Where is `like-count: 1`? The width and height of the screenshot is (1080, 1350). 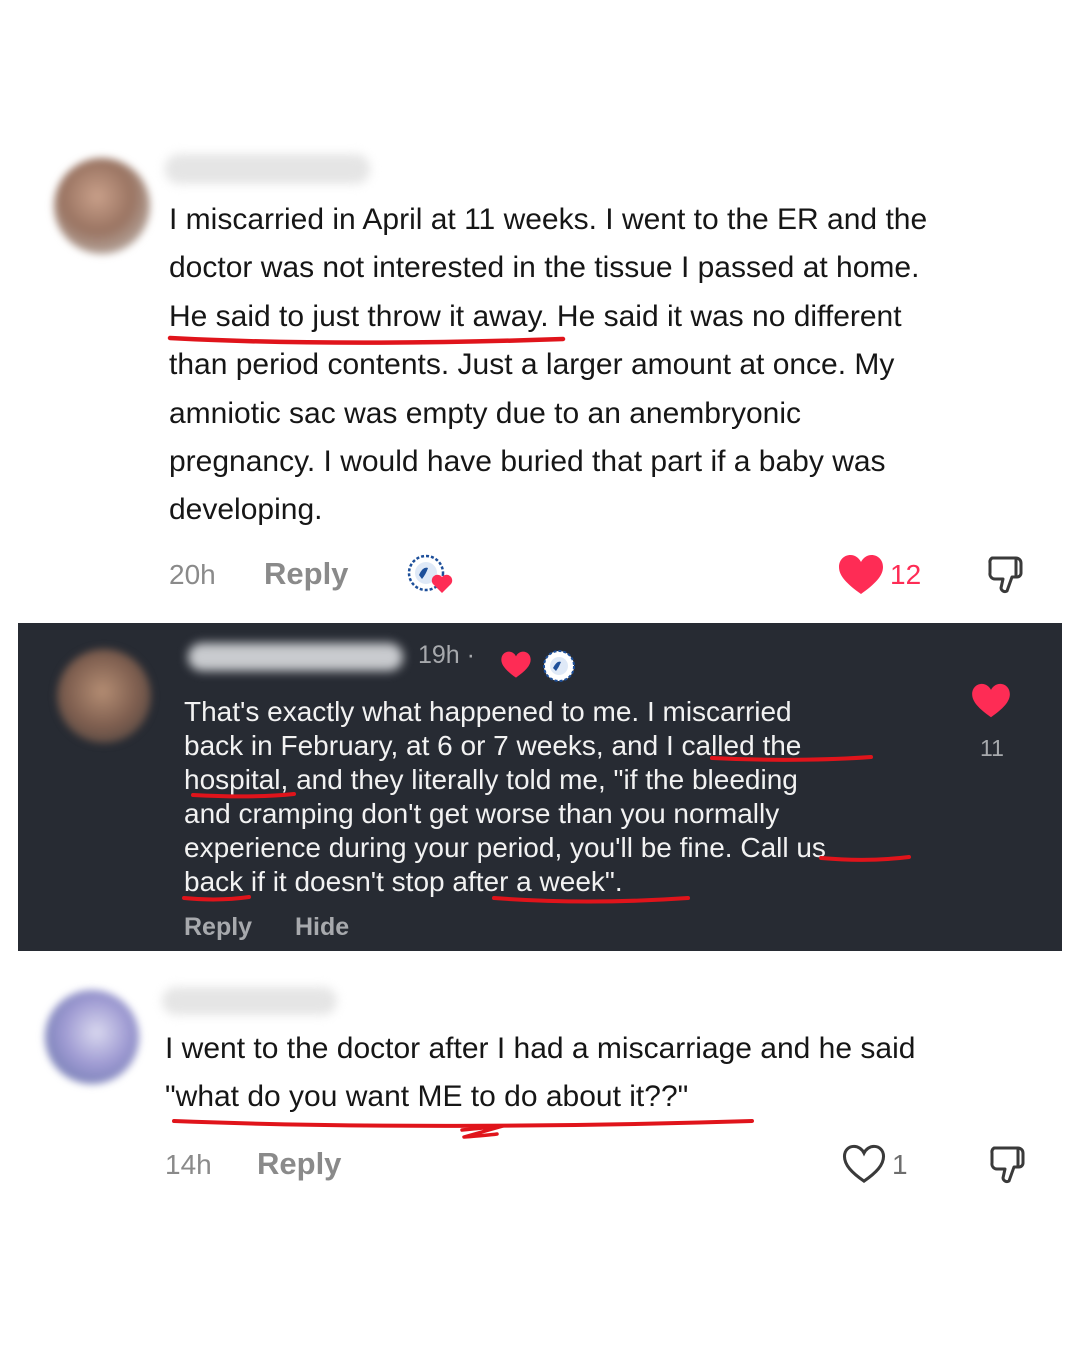 like-count: 1 is located at coordinates (900, 1164).